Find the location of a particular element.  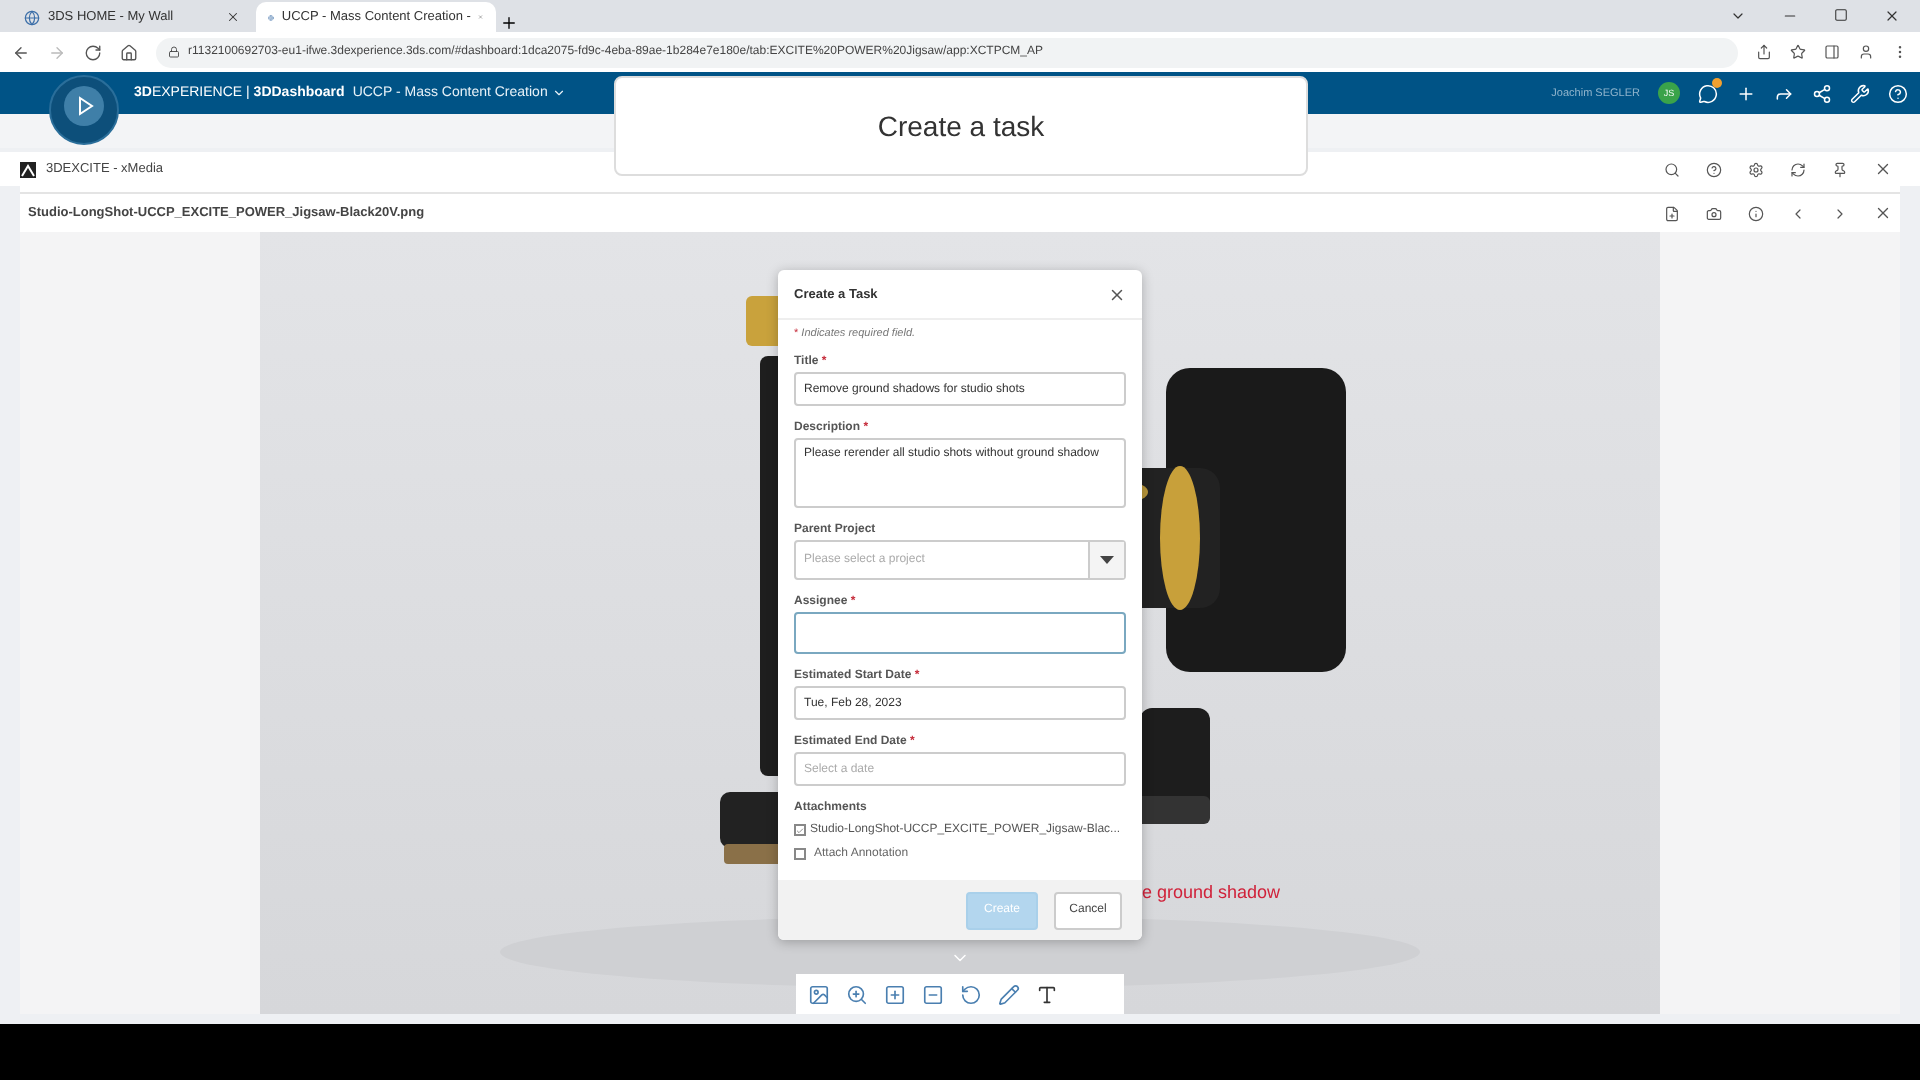

notifications-icon is located at coordinates (1708, 93).